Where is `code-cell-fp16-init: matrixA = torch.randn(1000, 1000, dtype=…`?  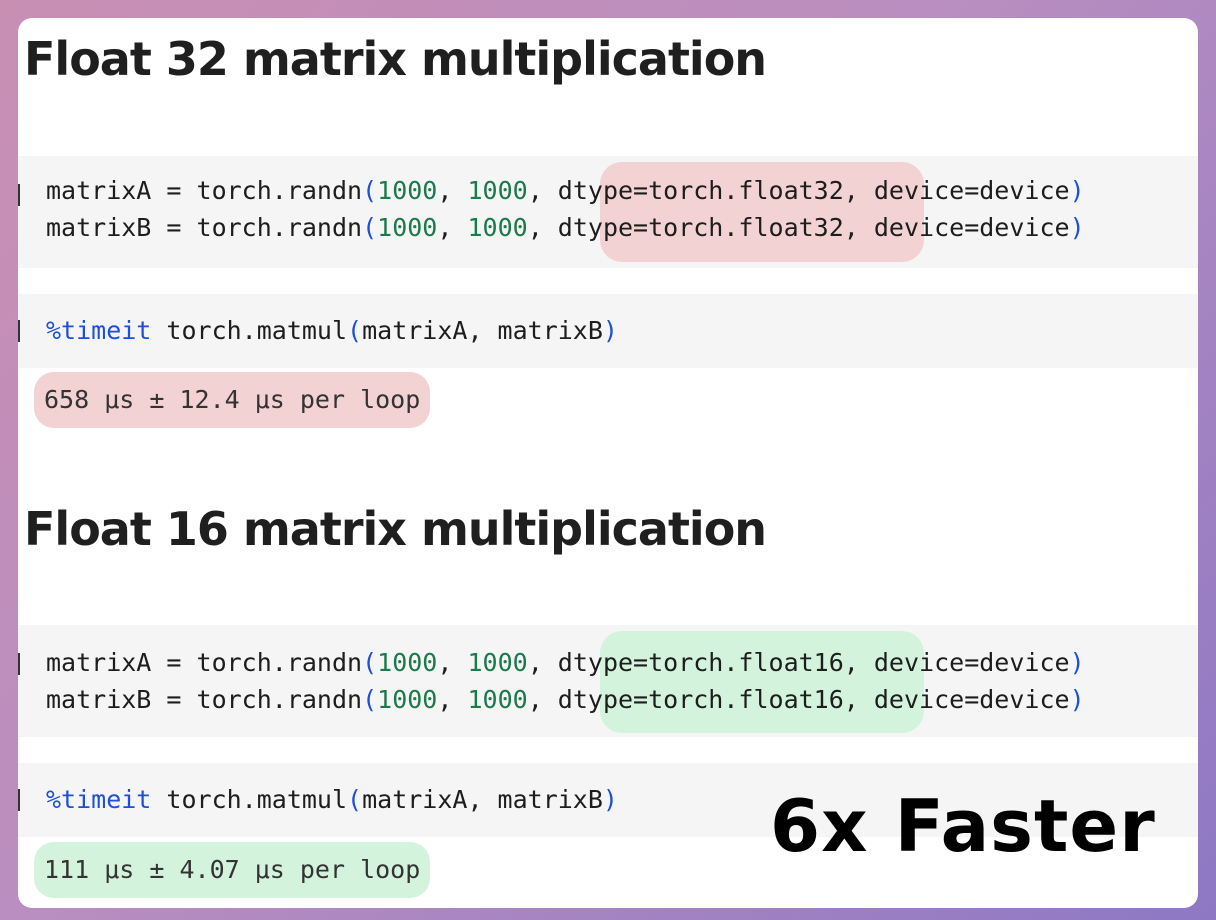 code-cell-fp16-init: matrixA = torch.randn(1000, 1000, dtype=… is located at coordinates (608, 681).